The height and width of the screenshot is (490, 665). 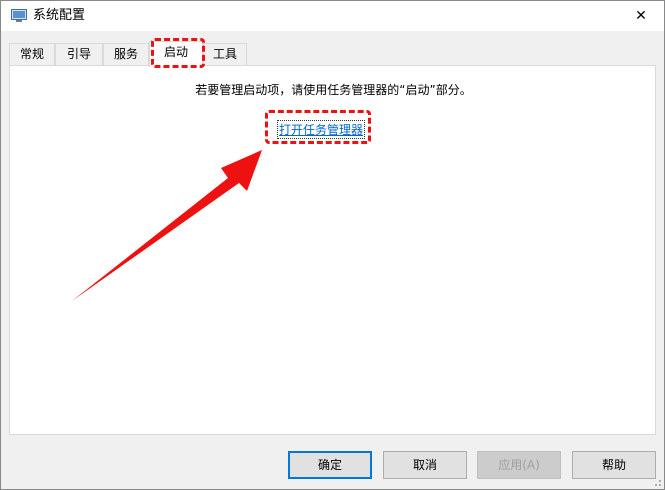 I want to click on tab-general: 常规, so click(x=32, y=54).